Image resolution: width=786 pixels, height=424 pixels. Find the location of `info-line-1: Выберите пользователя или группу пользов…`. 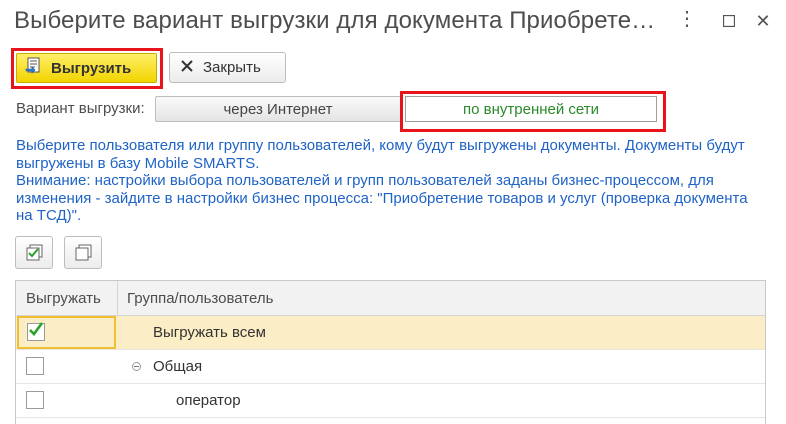

info-line-1: Выберите пользователя или группу пользов… is located at coordinates (380, 154).